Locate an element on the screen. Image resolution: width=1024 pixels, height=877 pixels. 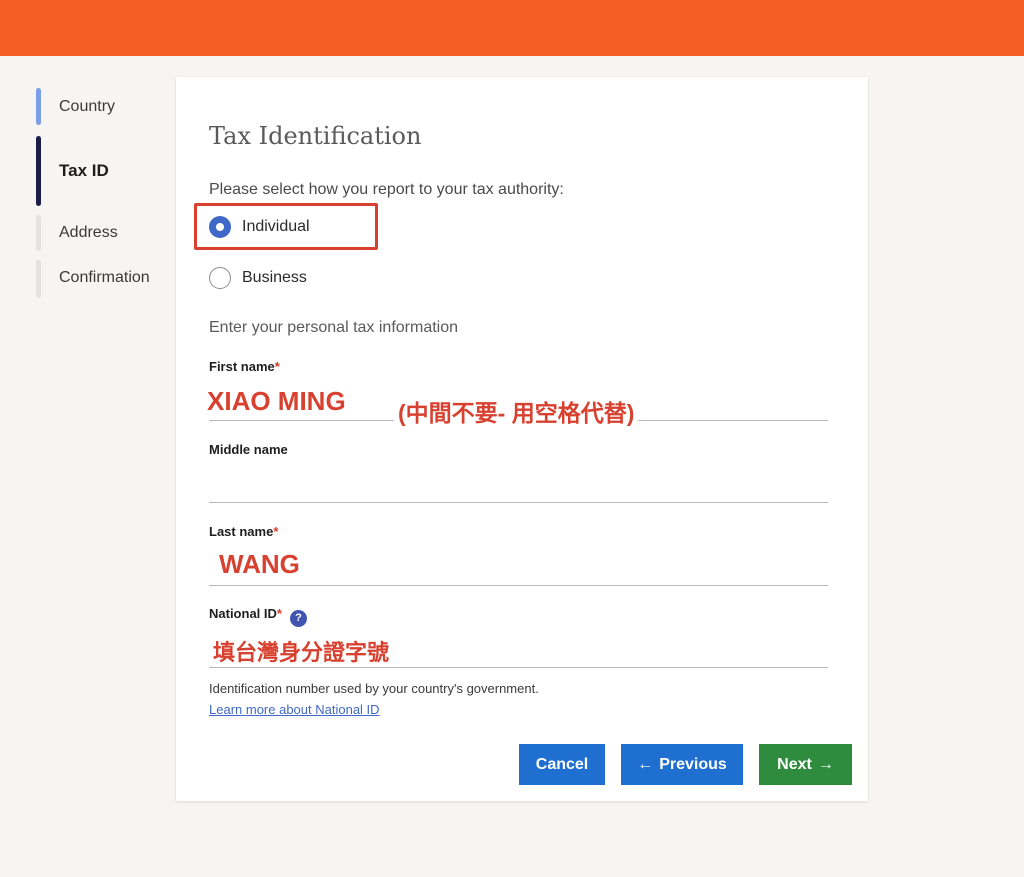
radio-business: Business is located at coordinates (258, 278).